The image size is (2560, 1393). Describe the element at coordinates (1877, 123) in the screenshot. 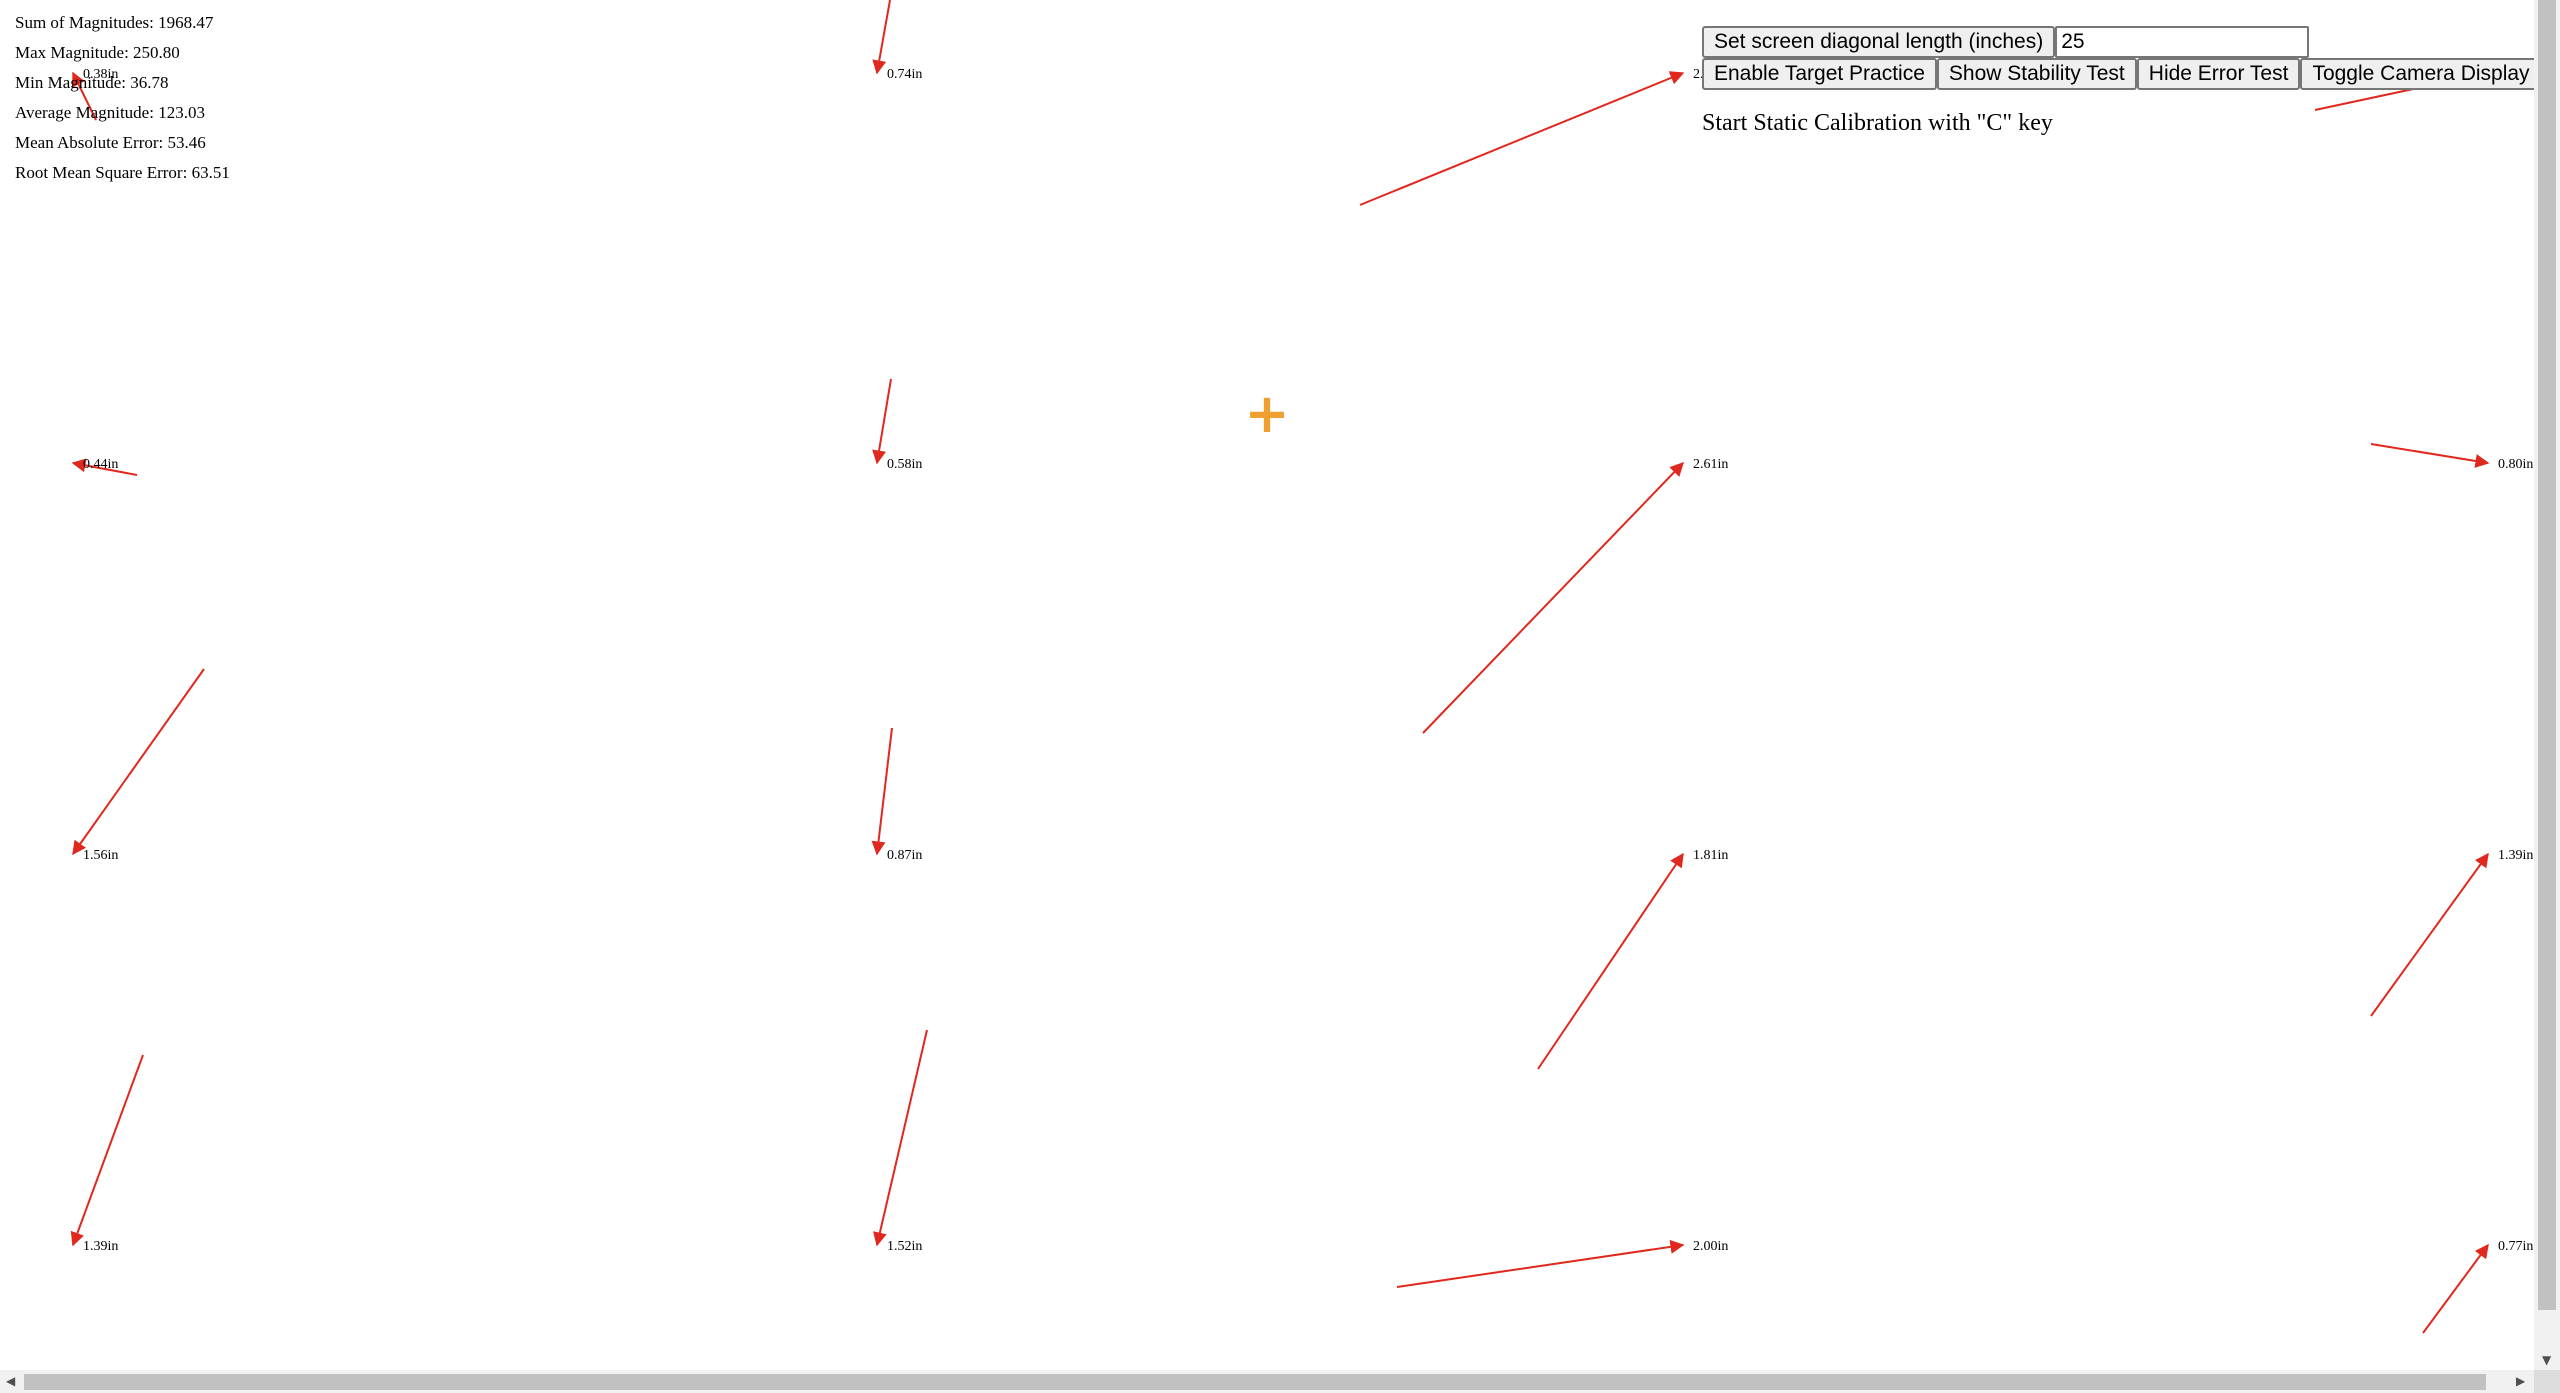

I see `calibration-hint: Start Static Calibration with "C" key` at that location.